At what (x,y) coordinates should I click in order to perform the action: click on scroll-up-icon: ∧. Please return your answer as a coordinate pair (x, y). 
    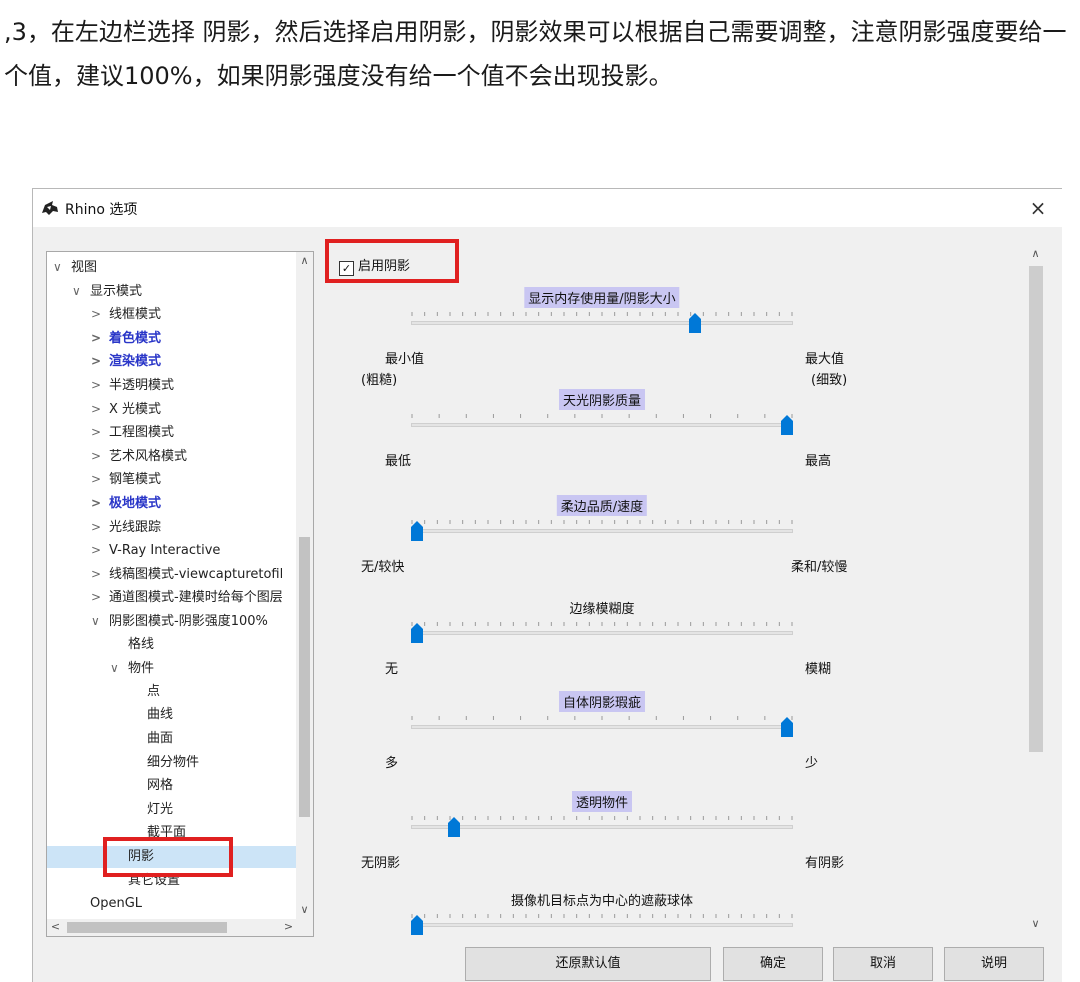
    Looking at the image, I should click on (1035, 253).